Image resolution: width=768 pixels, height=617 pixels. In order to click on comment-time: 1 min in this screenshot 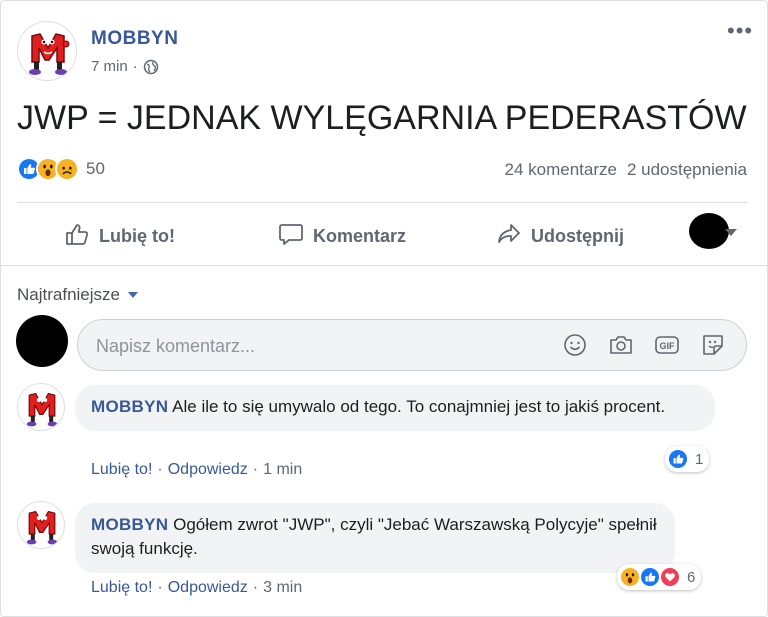, I will do `click(282, 470)`.